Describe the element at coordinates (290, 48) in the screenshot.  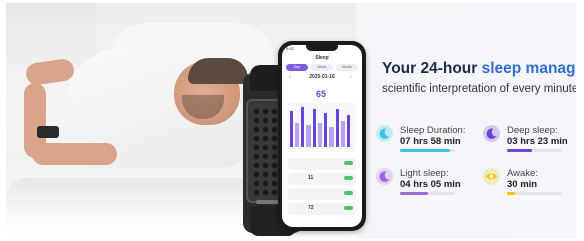
I see `phone-time: 9:42` at that location.